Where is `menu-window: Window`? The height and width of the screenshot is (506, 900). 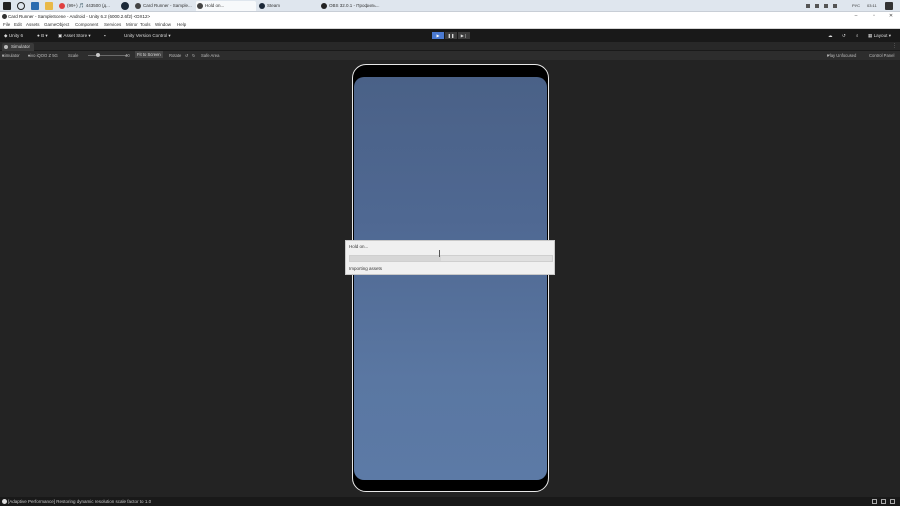
menu-window: Window is located at coordinates (163, 25).